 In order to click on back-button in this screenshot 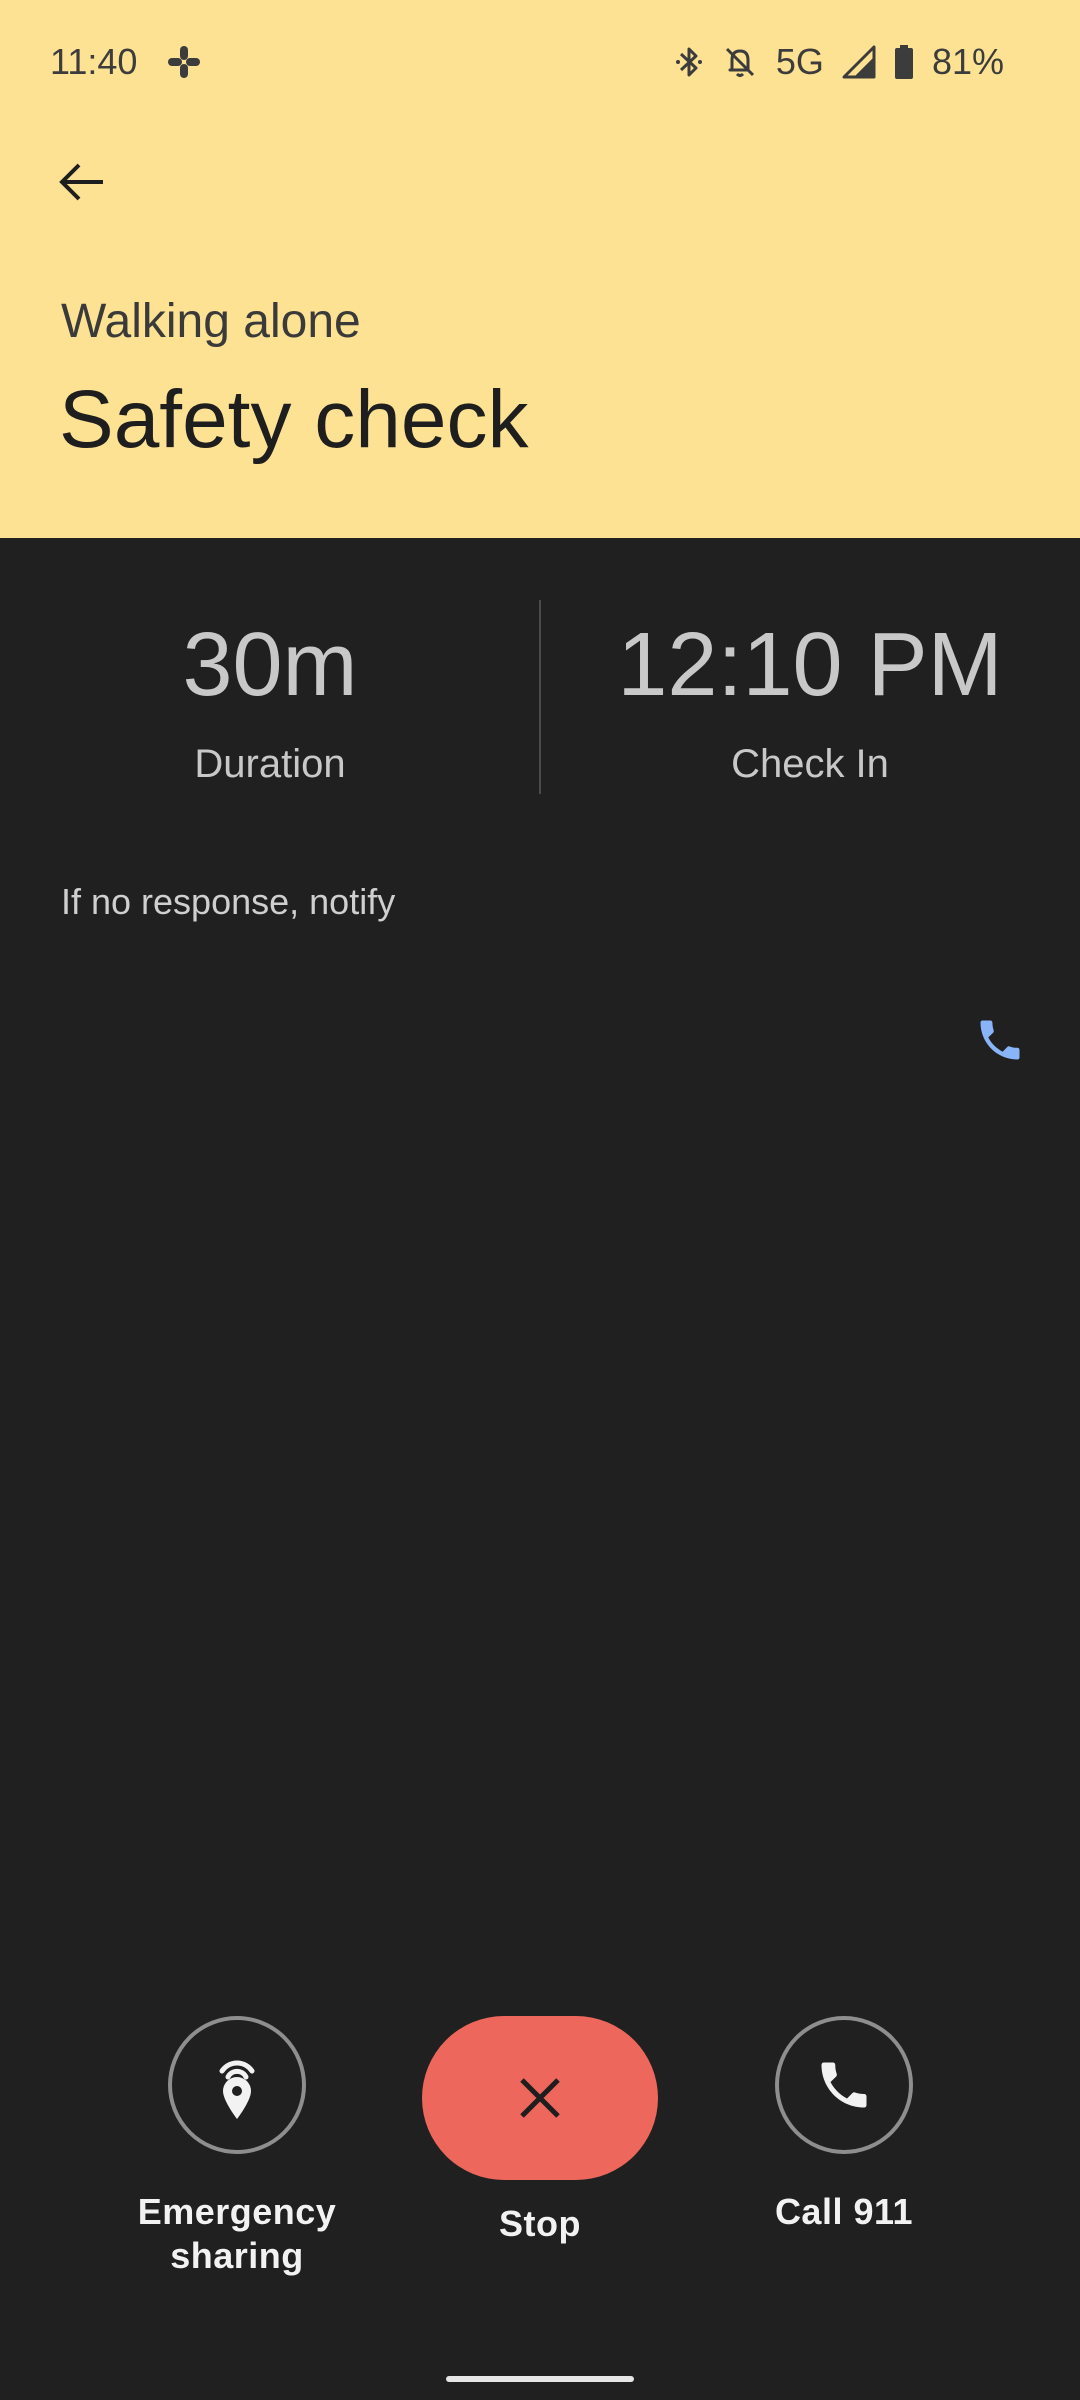, I will do `click(82, 182)`.